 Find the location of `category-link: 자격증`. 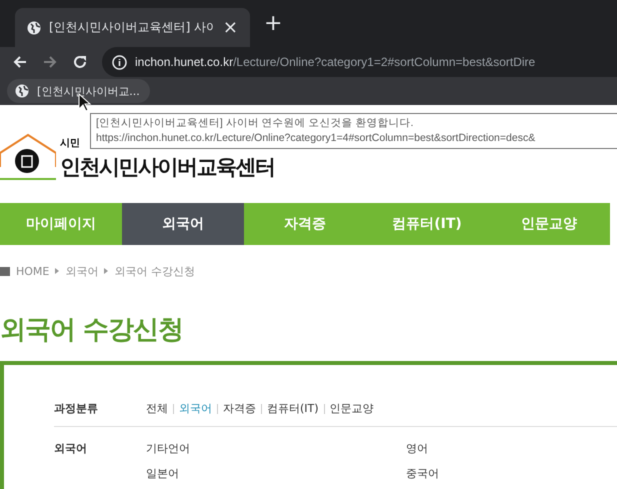

category-link: 자격증 is located at coordinates (239, 408).